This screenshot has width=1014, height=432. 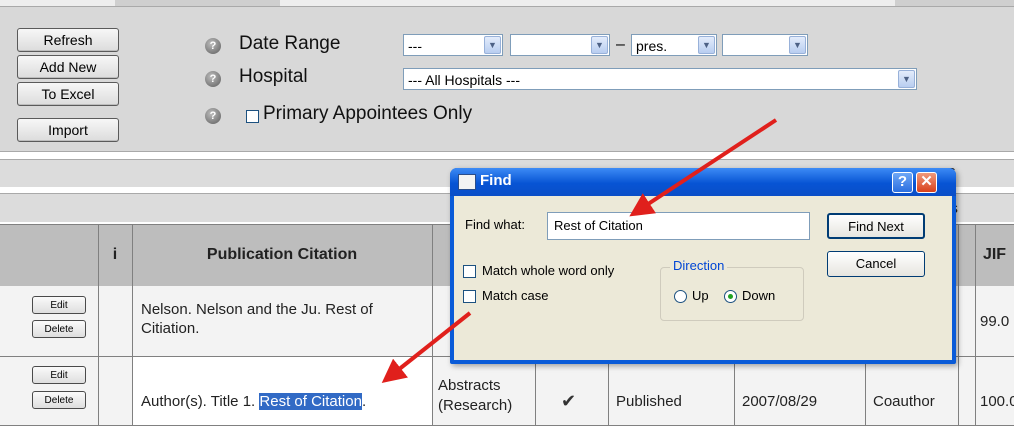 What do you see at coordinates (453, 45) in the screenshot?
I see `date-from-month-select: --- ▼` at bounding box center [453, 45].